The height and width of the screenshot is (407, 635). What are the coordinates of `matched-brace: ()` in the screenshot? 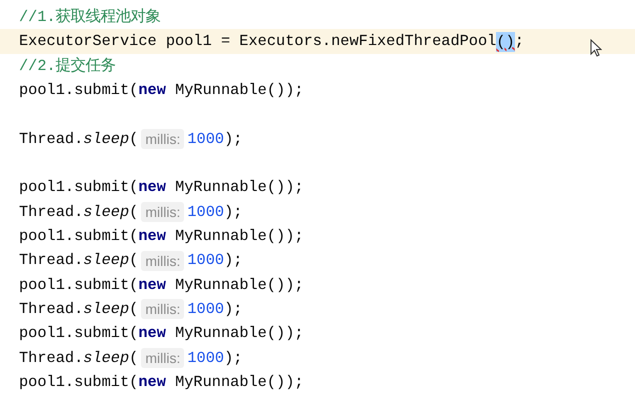 It's located at (505, 42).